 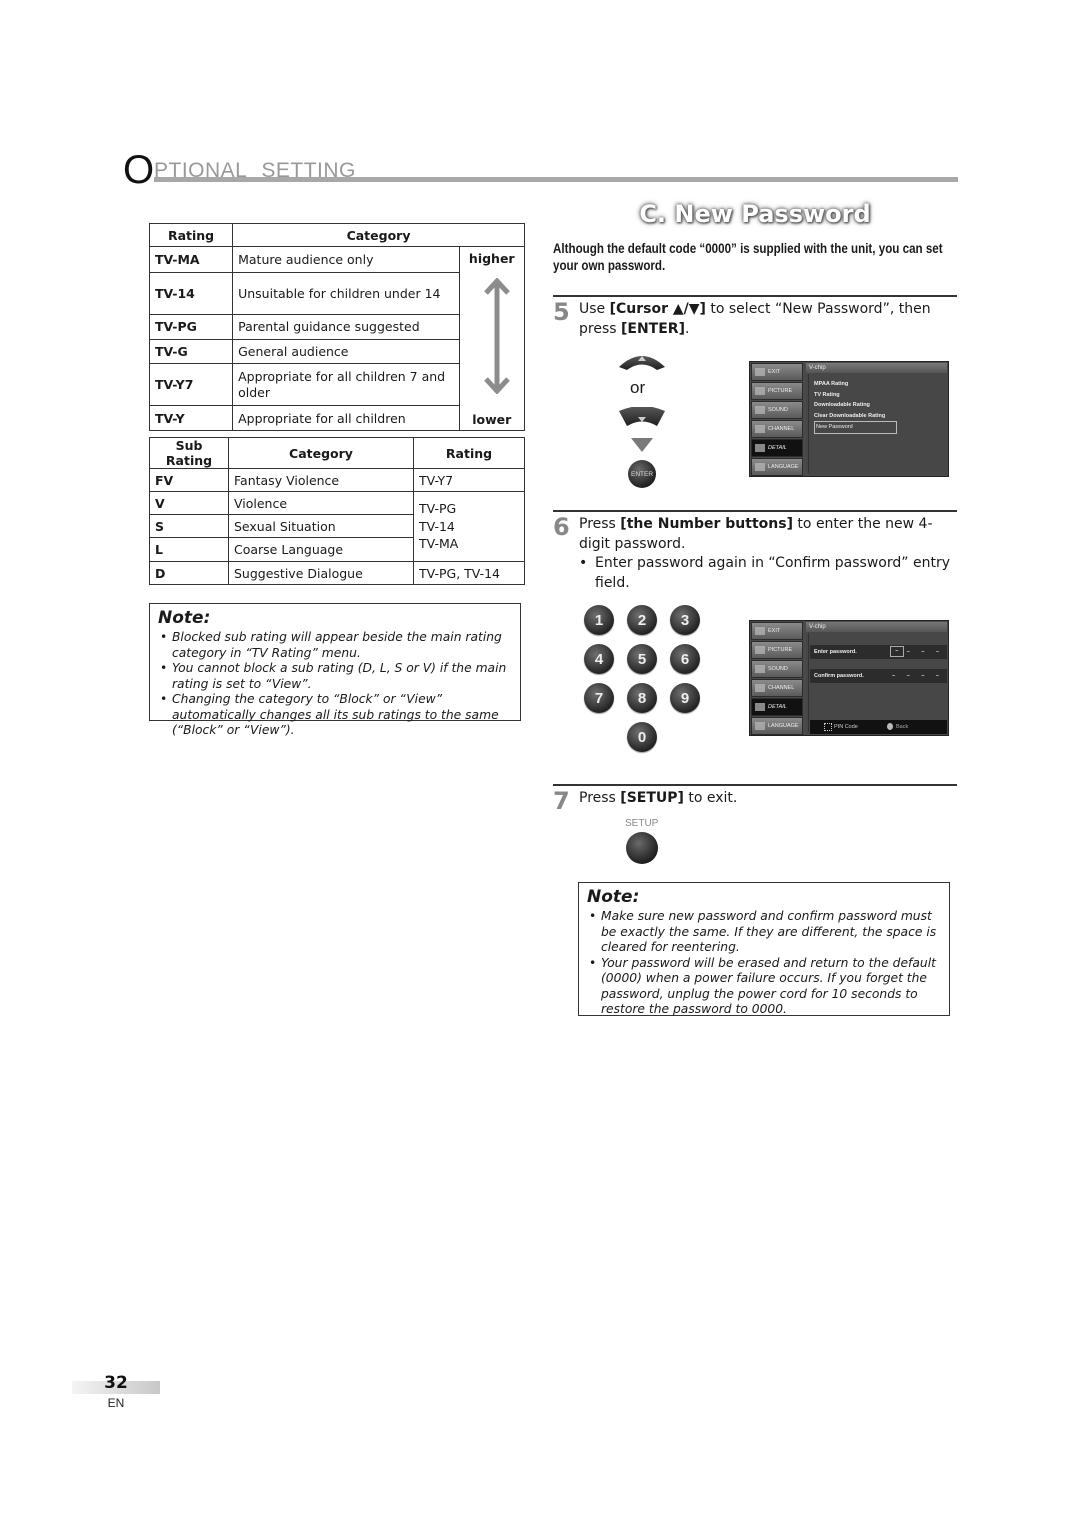 I want to click on tv-option: Clear Downloadable Rating, so click(x=855, y=416).